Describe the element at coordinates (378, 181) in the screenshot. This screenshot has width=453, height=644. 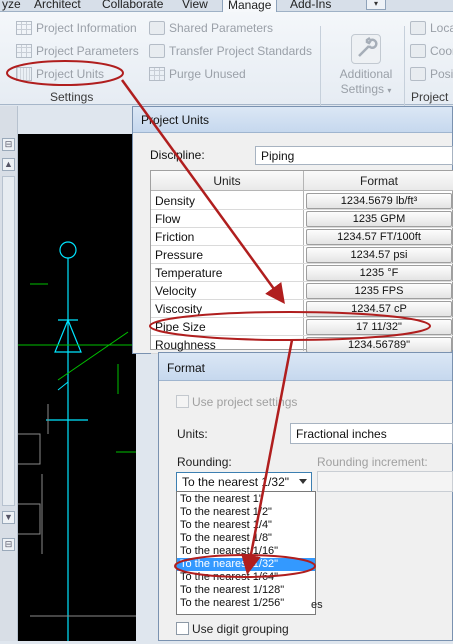
I see `format-column-header: Format` at that location.